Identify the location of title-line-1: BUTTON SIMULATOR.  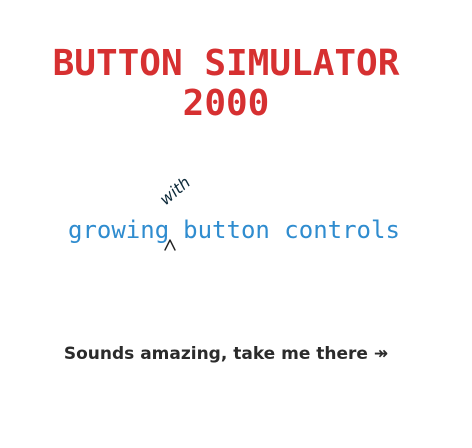
(226, 63).